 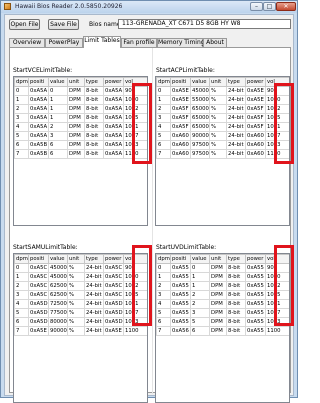 What do you see at coordinates (38, 286) in the screenshot?
I see `table-cell-positi: 0xA5C` at bounding box center [38, 286].